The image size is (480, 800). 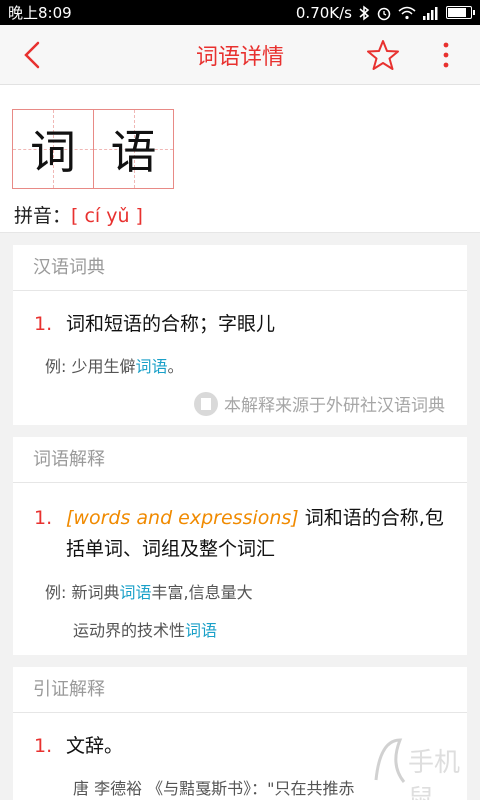 What do you see at coordinates (384, 13) in the screenshot?
I see `alarm-icon` at bounding box center [384, 13].